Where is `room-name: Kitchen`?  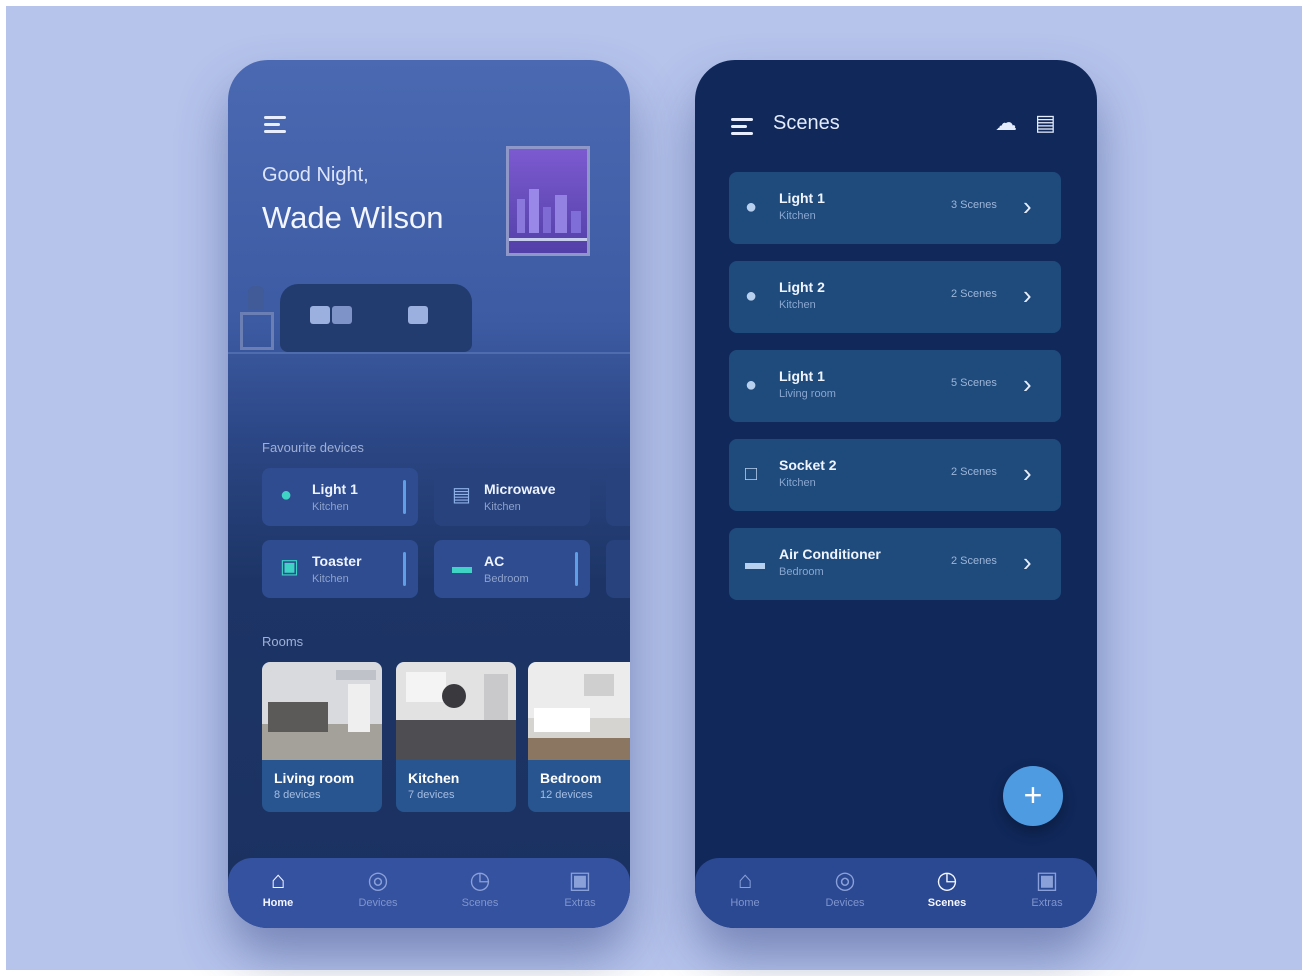
room-name: Kitchen is located at coordinates (434, 778).